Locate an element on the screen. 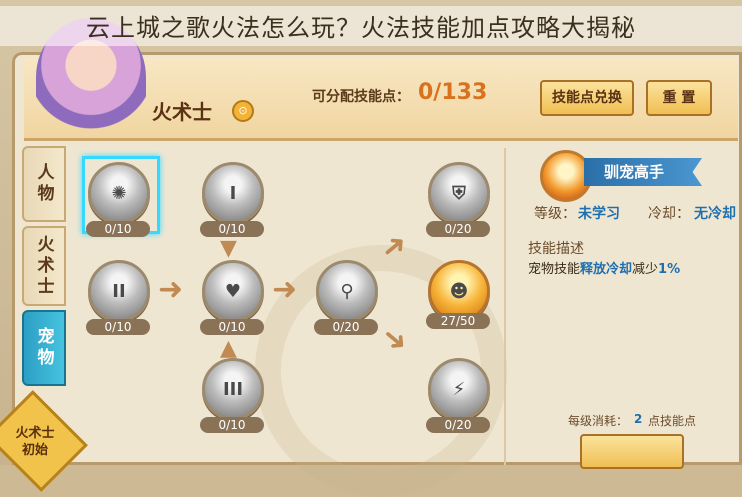  cooldown-value: 无冷却 is located at coordinates (715, 214).